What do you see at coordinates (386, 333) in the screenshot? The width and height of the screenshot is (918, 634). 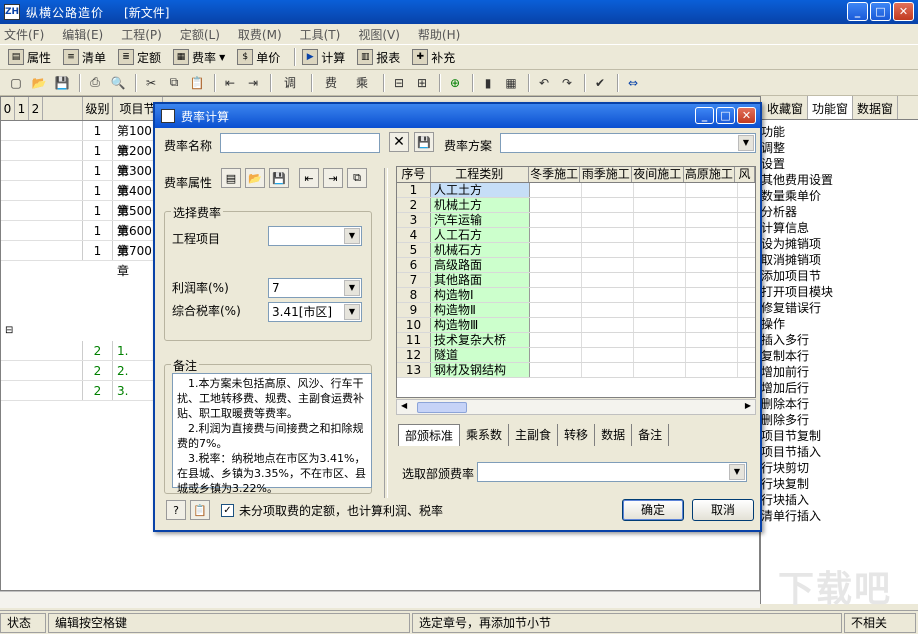 I see `dialog-splitter` at bounding box center [386, 333].